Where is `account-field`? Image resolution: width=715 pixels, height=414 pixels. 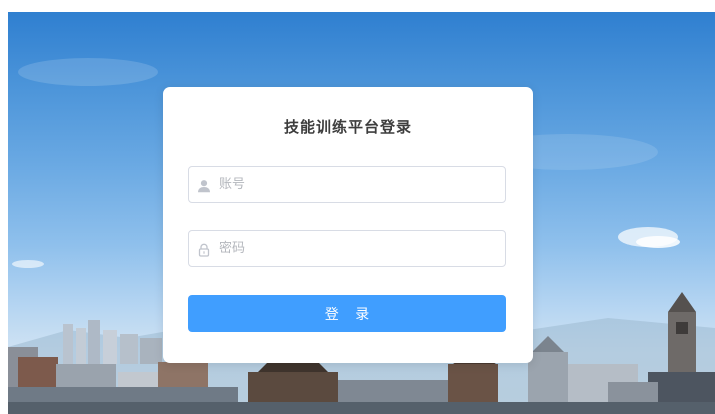 account-field is located at coordinates (347, 184).